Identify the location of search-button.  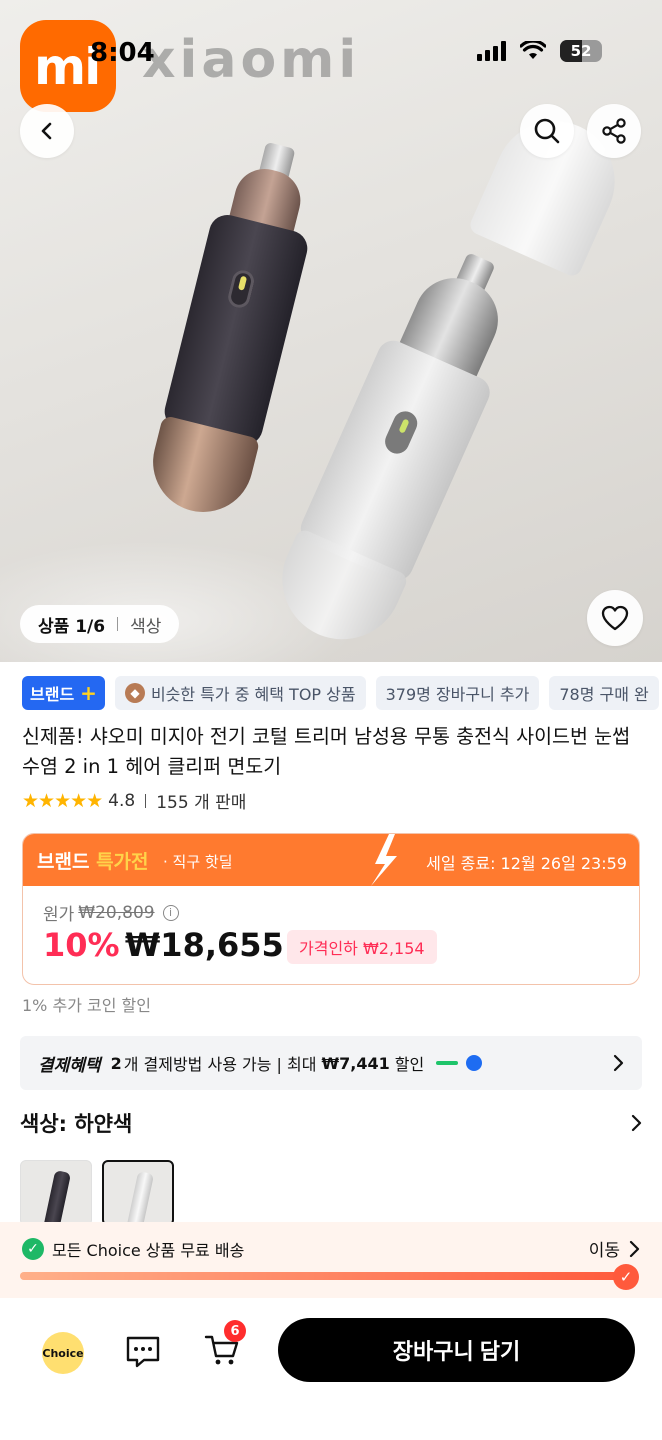
(547, 131).